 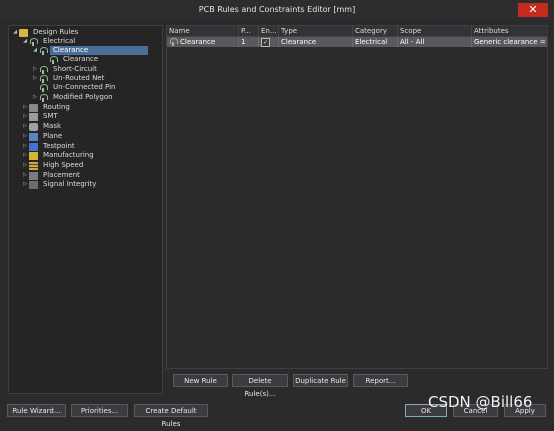 I want to click on tree-item-label: Placement, so click(x=61, y=175).